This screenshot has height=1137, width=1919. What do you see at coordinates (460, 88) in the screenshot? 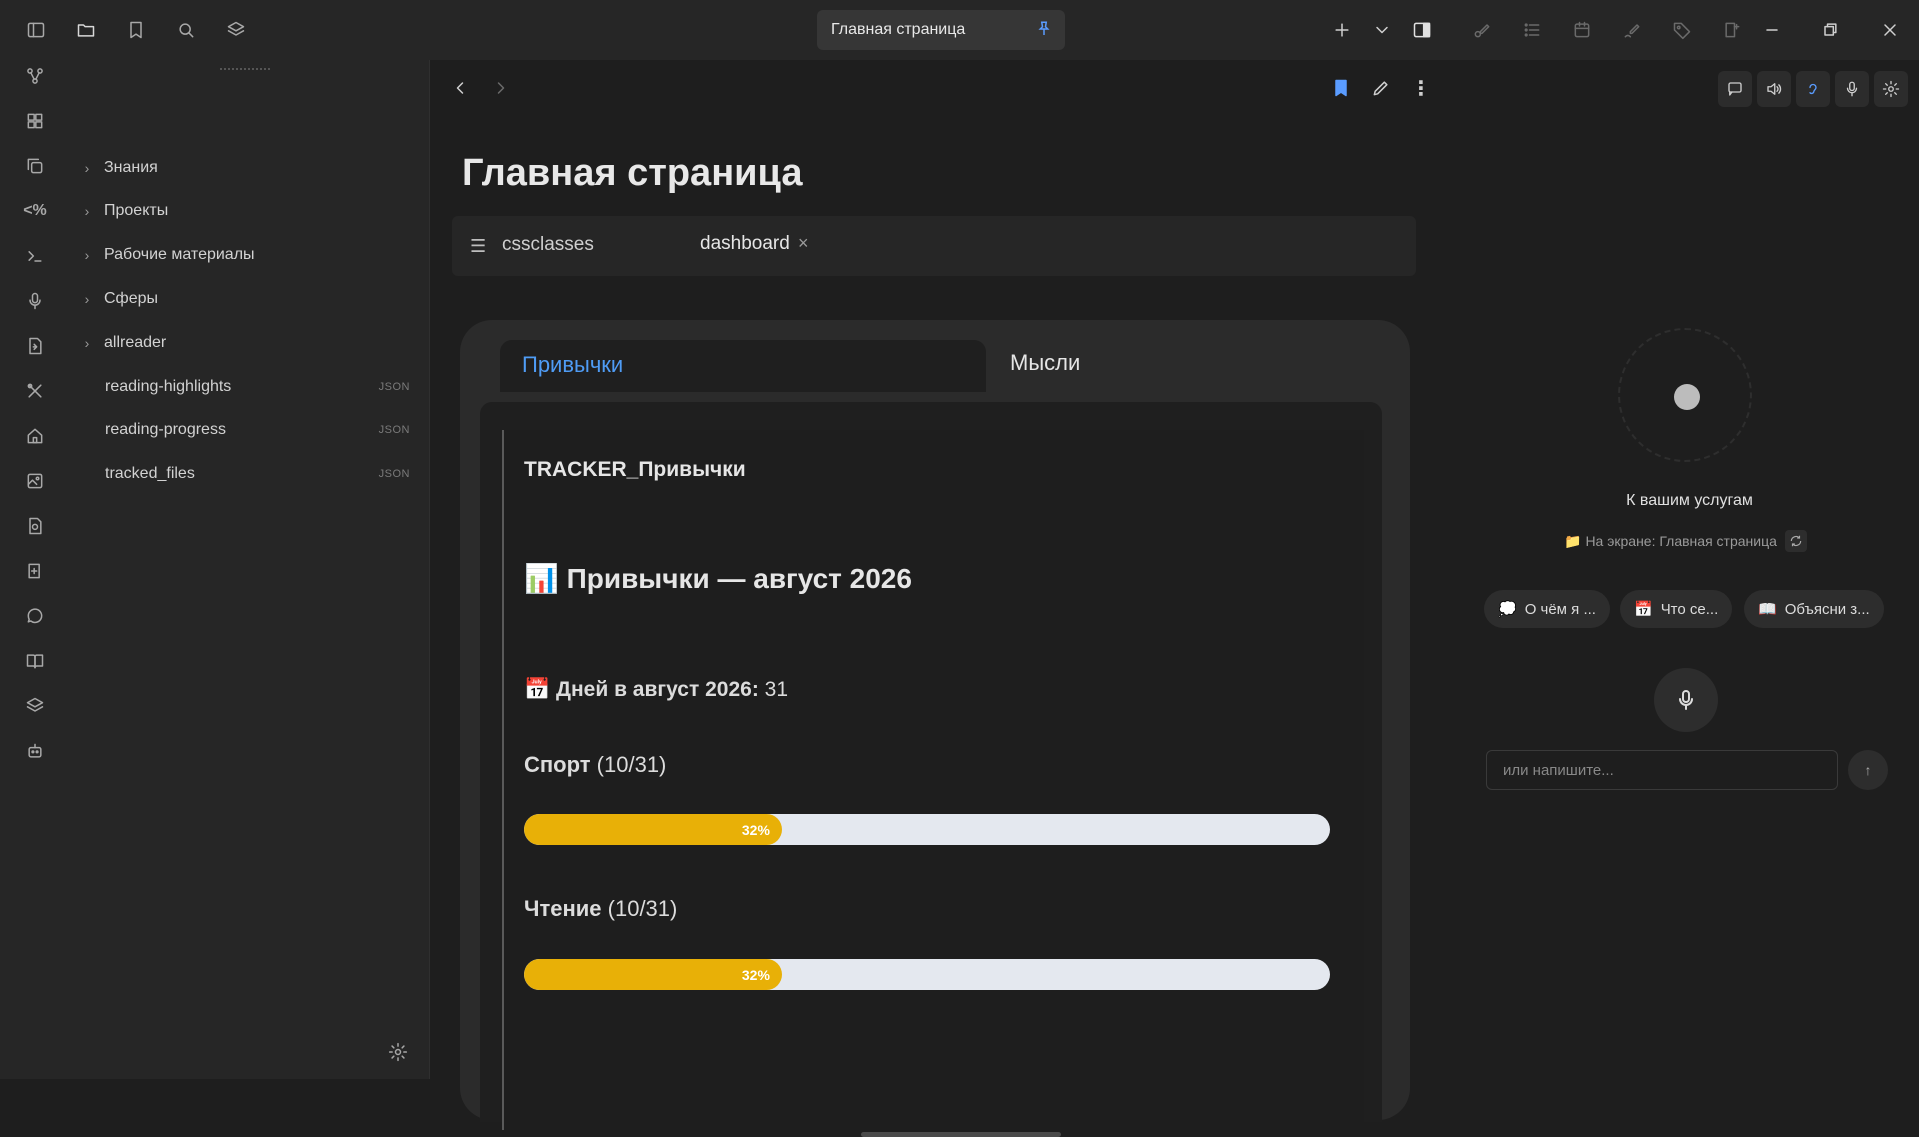
I see `back-arrow-icon` at bounding box center [460, 88].